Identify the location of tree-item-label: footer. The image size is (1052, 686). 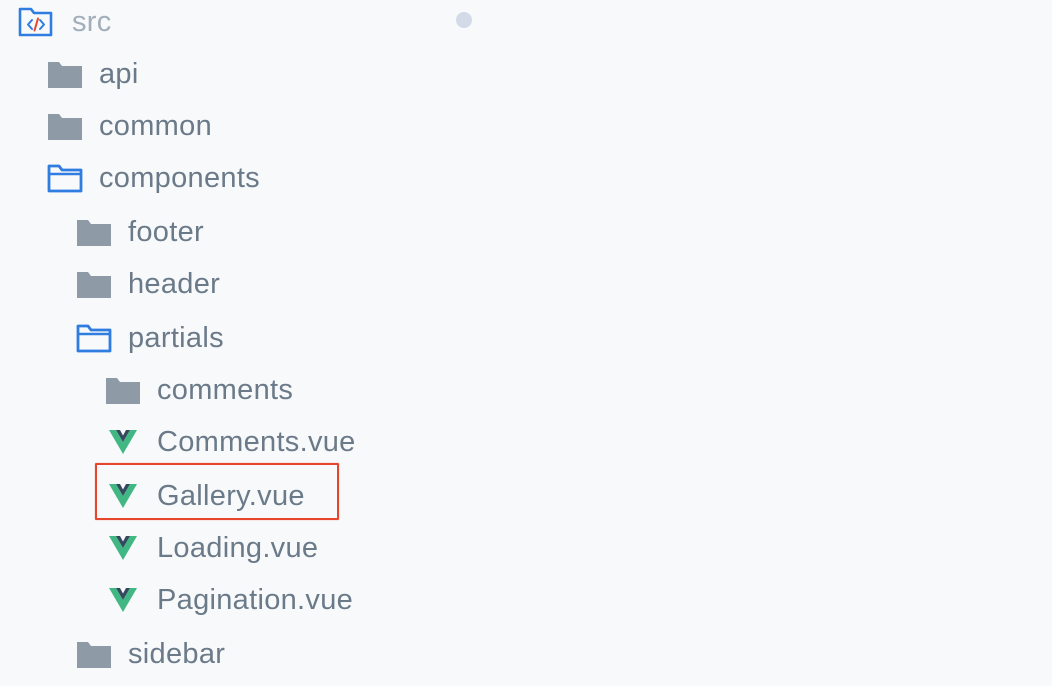
(166, 231).